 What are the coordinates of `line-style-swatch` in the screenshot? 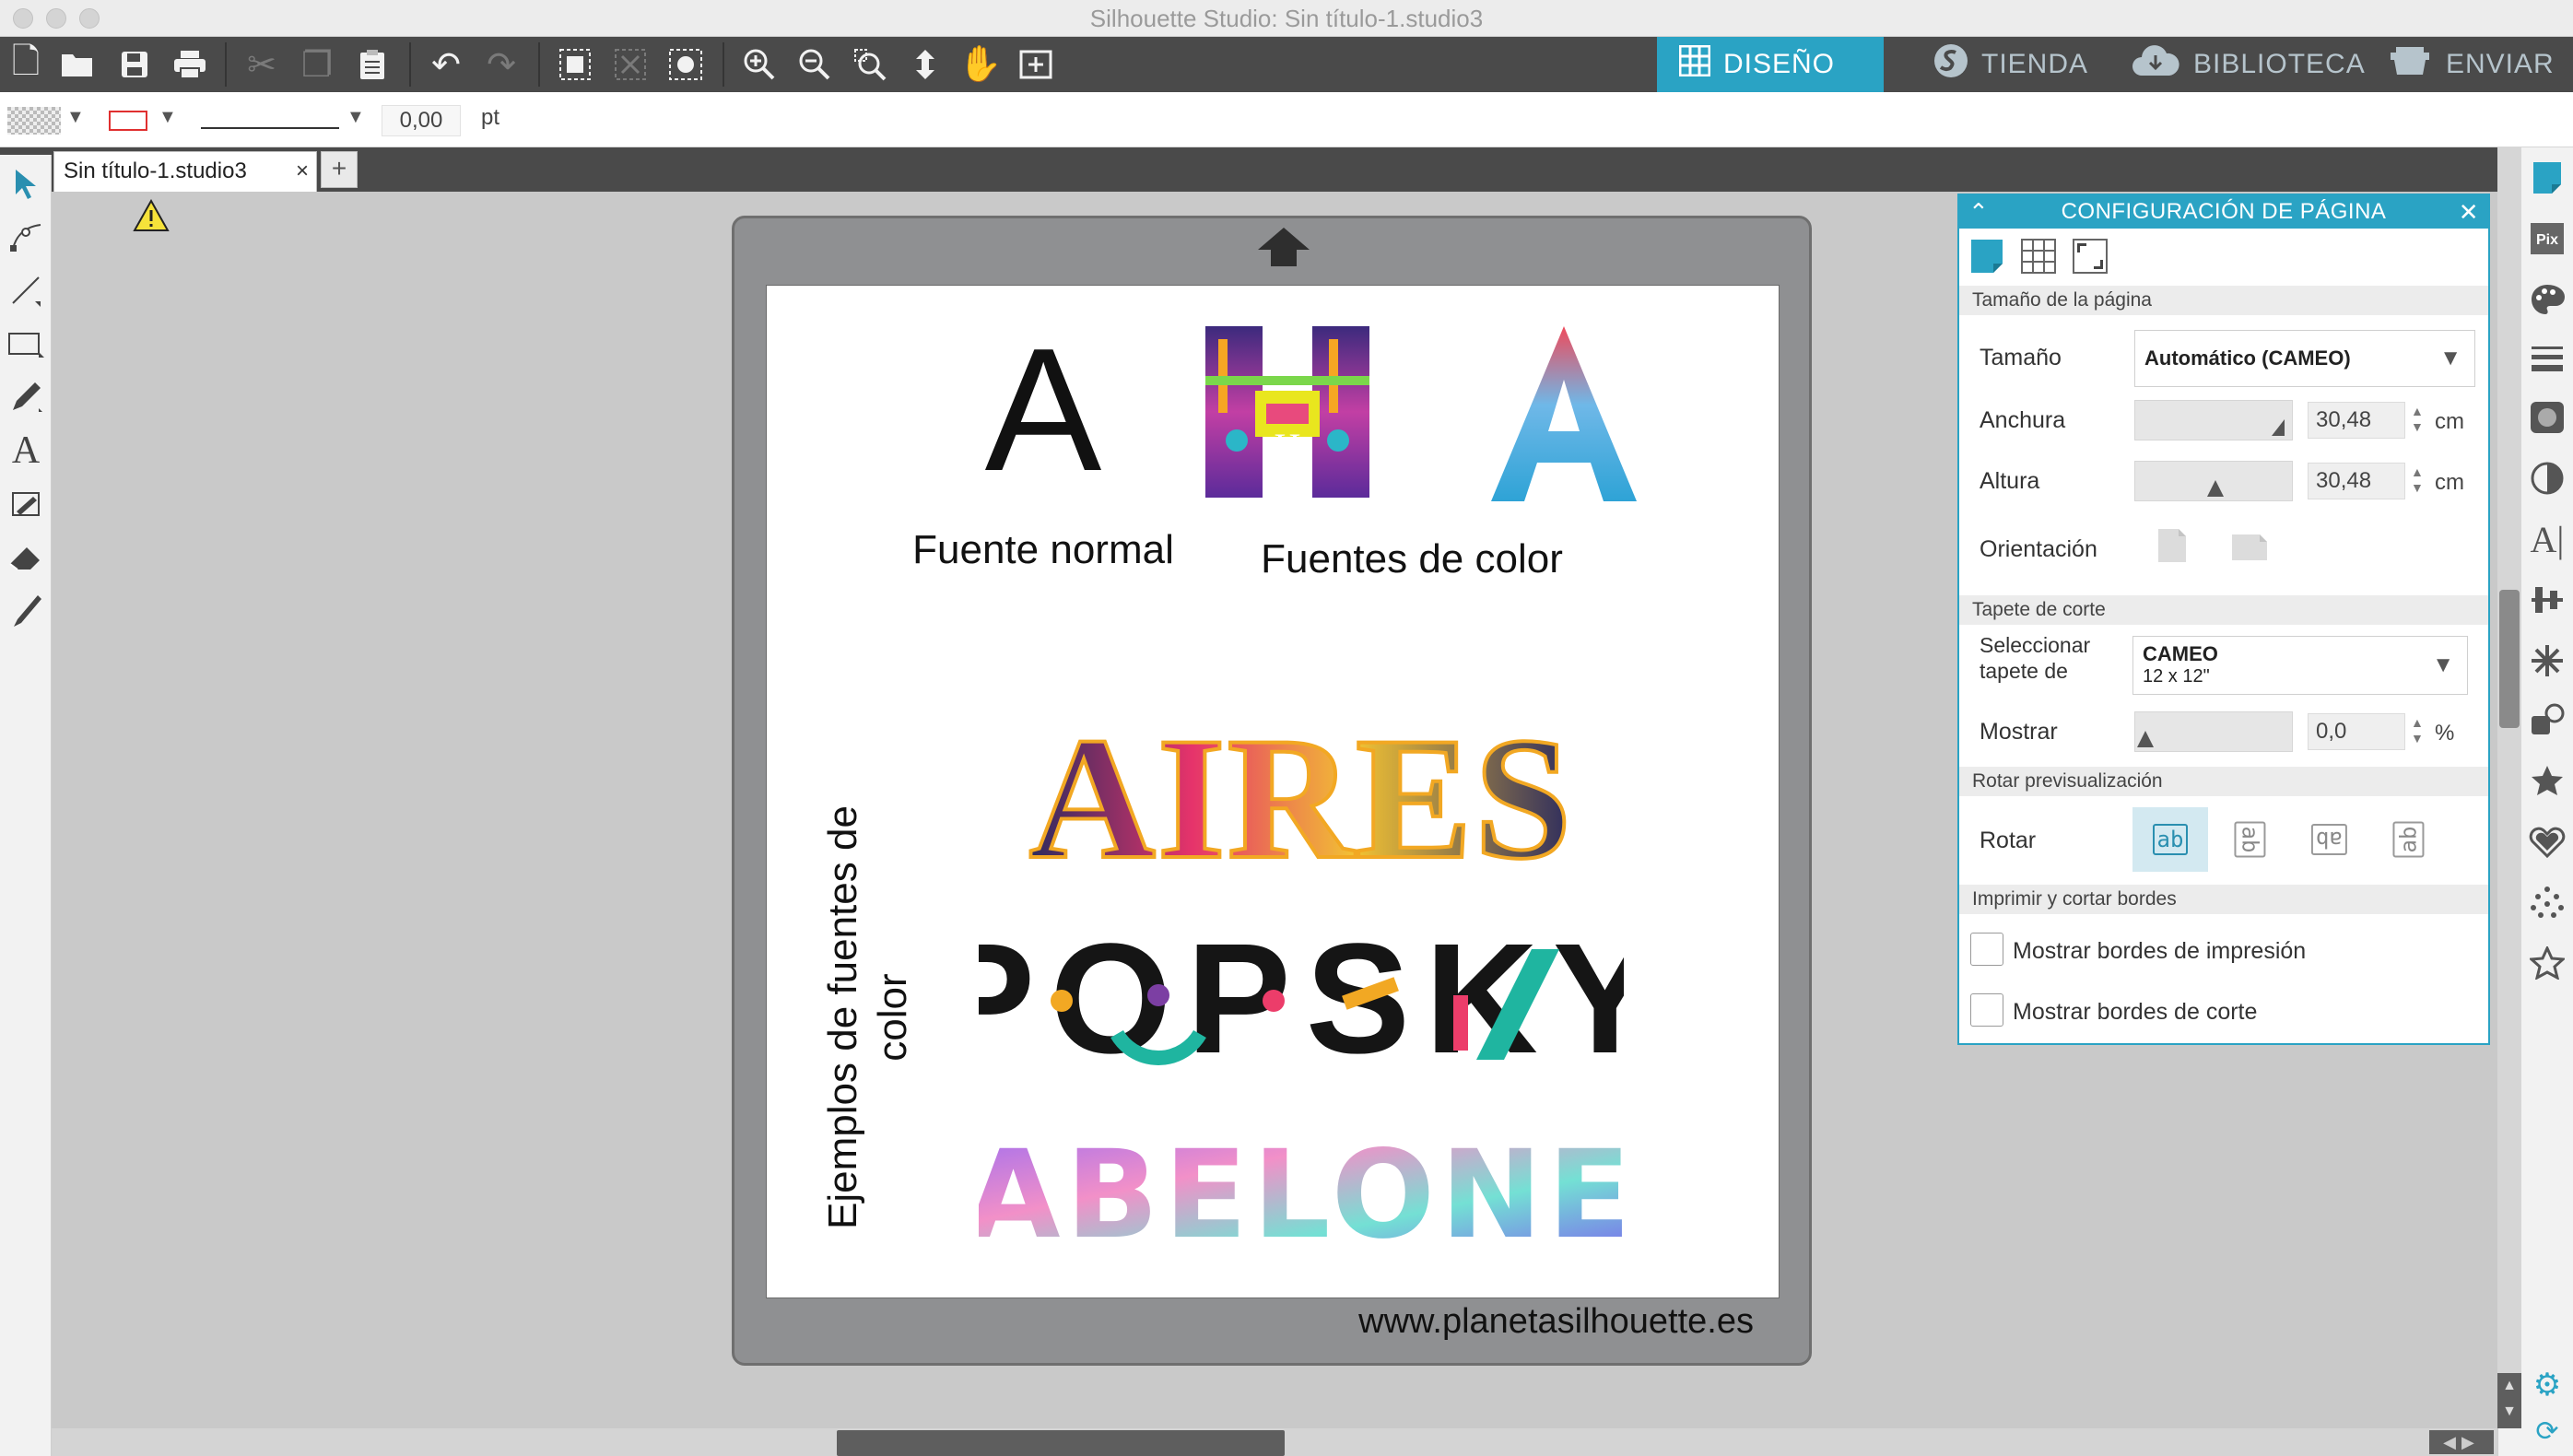 It's located at (270, 126).